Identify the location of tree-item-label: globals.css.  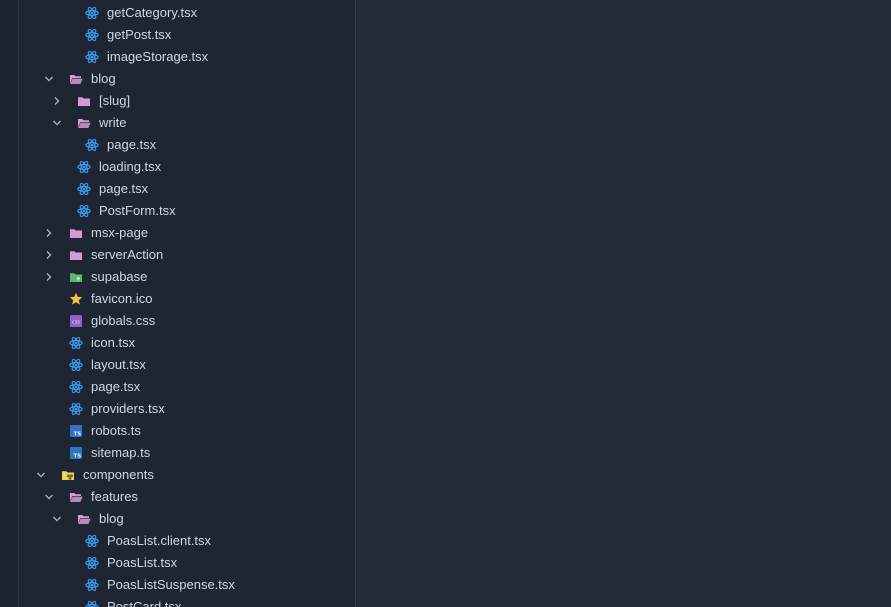
(123, 320).